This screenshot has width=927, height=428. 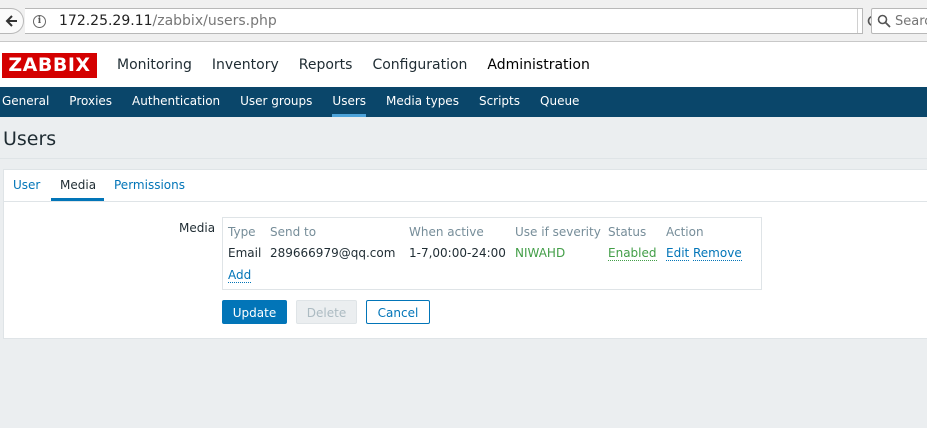 I want to click on subnav-scripts: Scripts, so click(x=499, y=102).